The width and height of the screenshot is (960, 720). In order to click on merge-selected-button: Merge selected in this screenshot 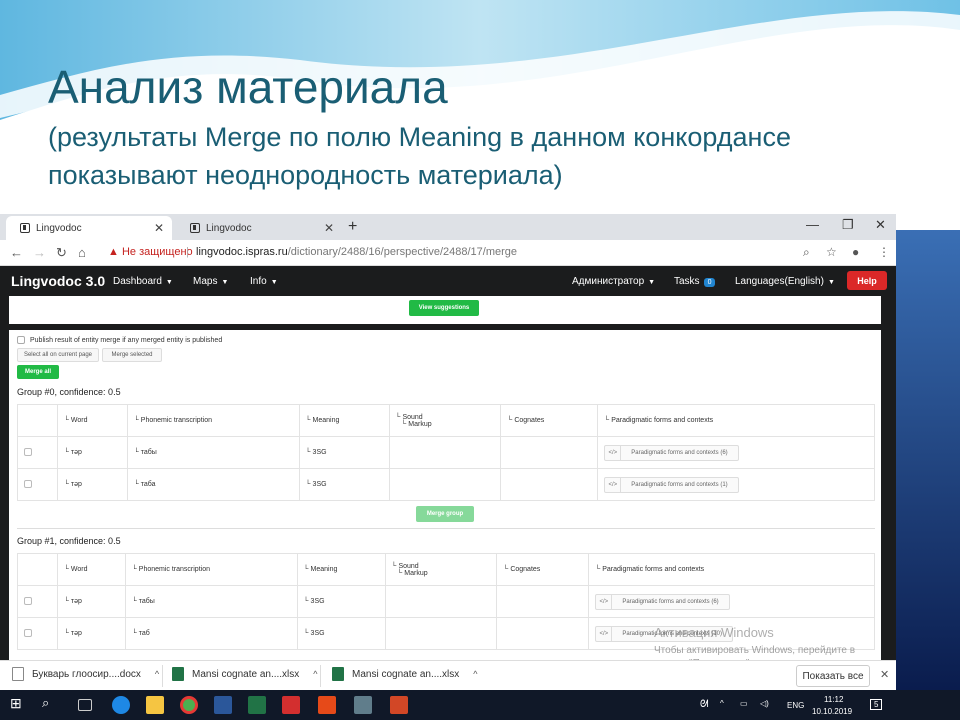, I will do `click(132, 355)`.